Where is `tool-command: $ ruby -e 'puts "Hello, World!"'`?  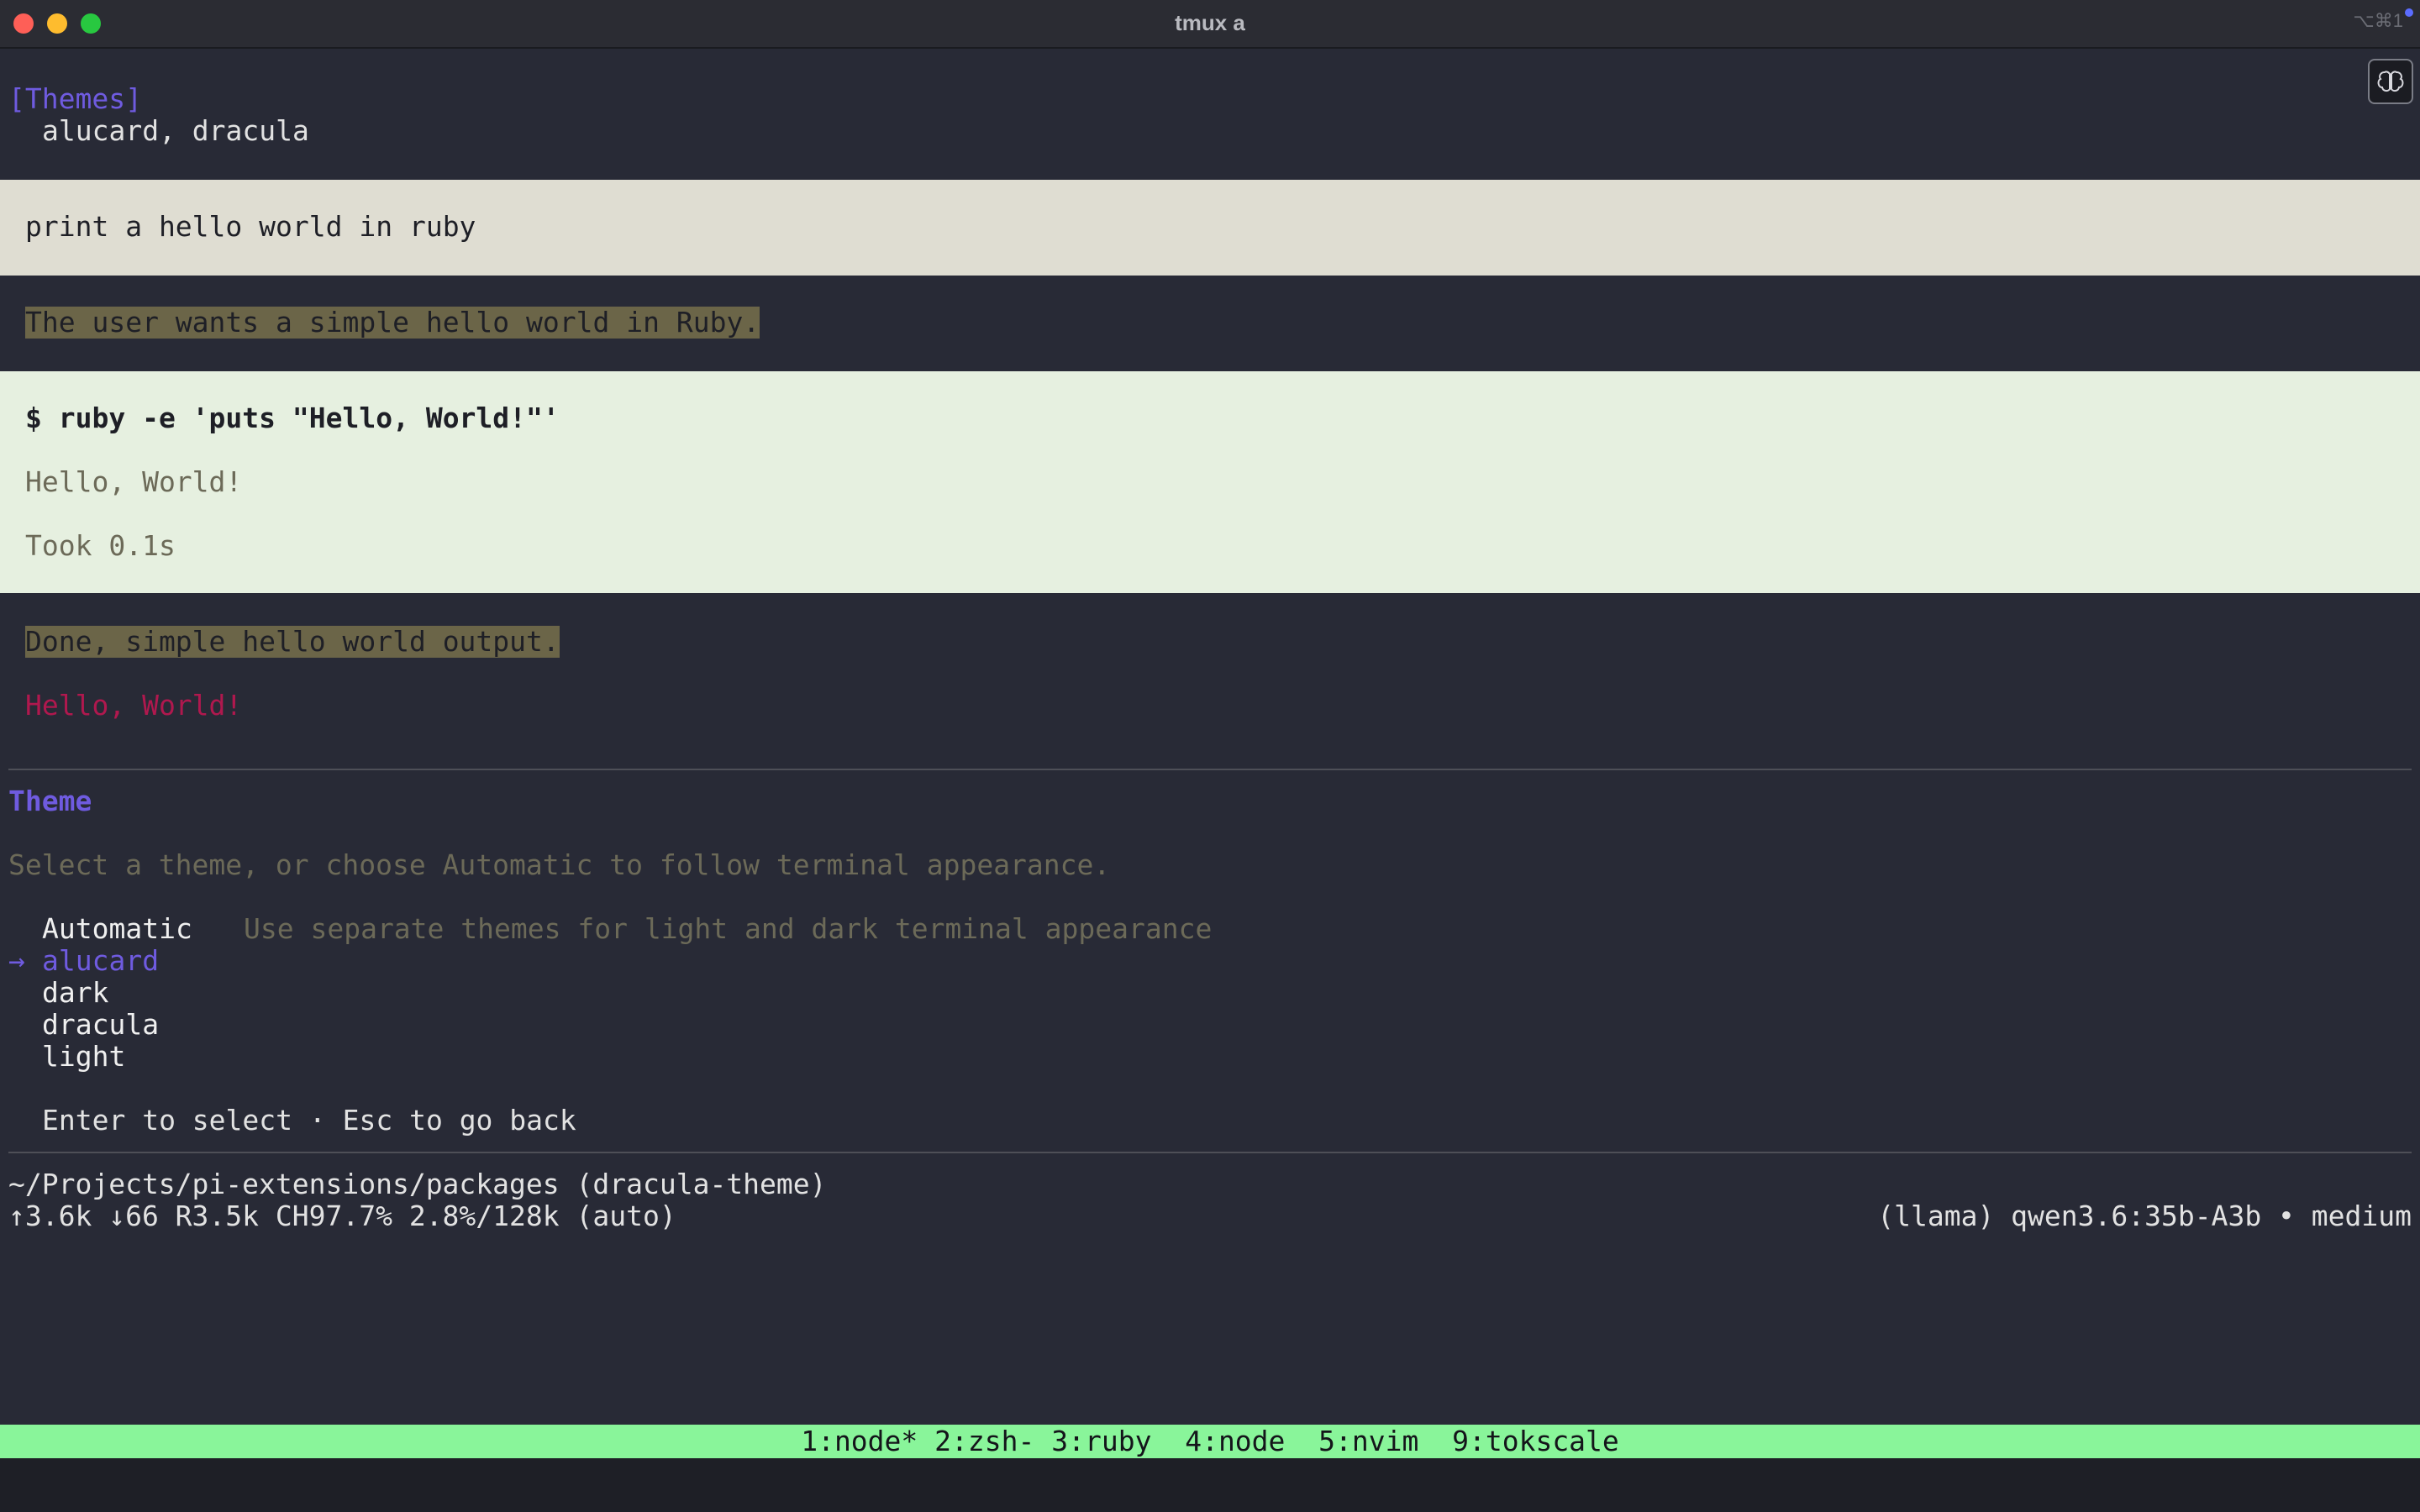 tool-command: $ ruby -e 'puts "Hello, World!"' is located at coordinates (292, 418).